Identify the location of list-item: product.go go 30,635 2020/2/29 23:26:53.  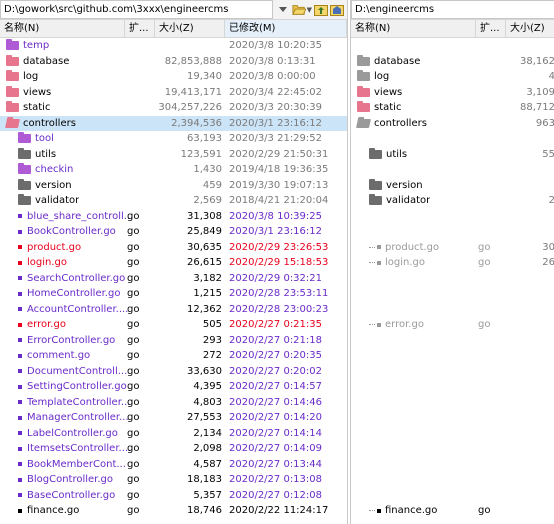
(173, 248).